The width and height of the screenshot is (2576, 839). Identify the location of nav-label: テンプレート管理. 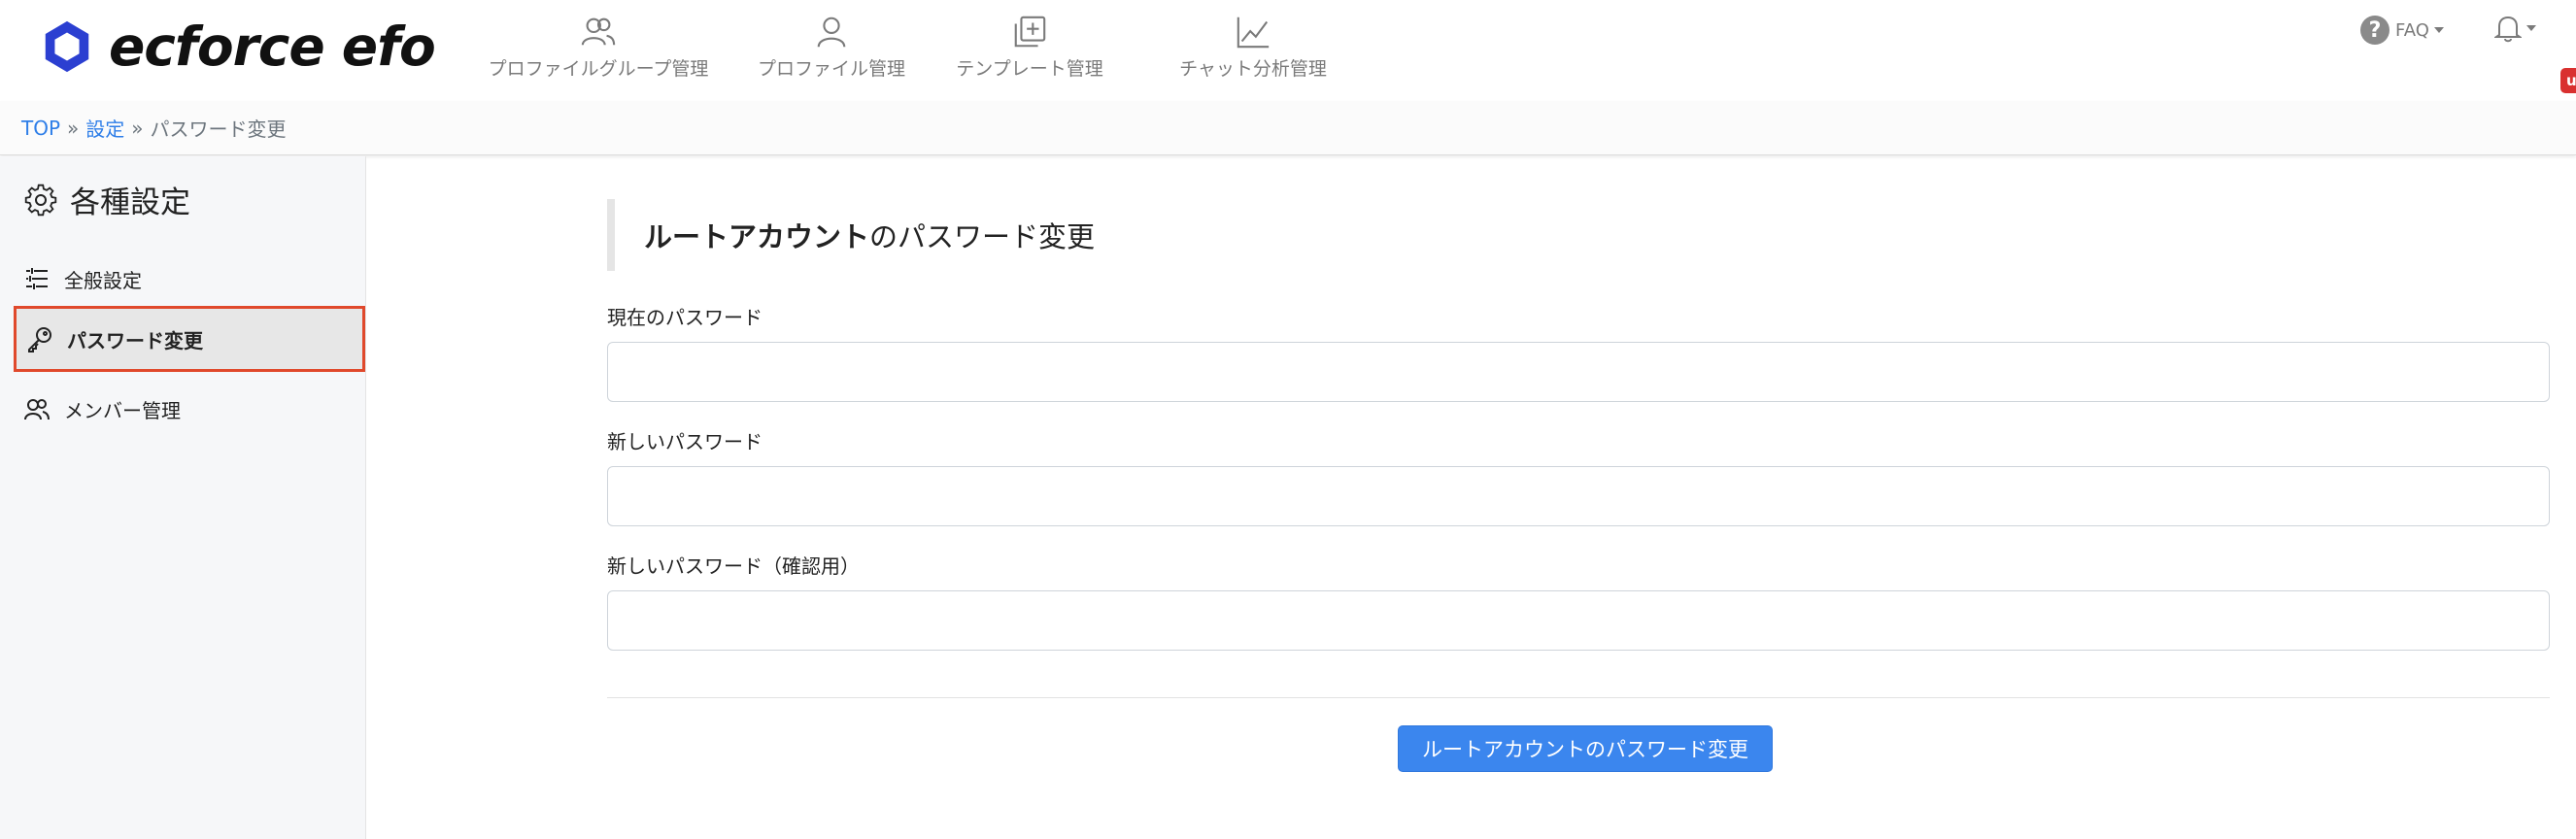
(1029, 69).